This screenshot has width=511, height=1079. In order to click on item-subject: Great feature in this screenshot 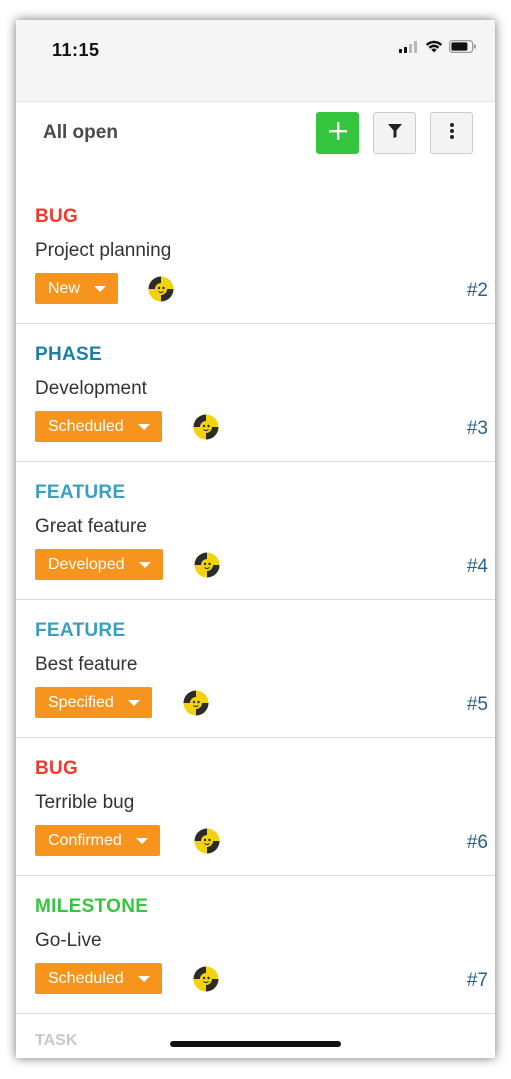, I will do `click(91, 527)`.